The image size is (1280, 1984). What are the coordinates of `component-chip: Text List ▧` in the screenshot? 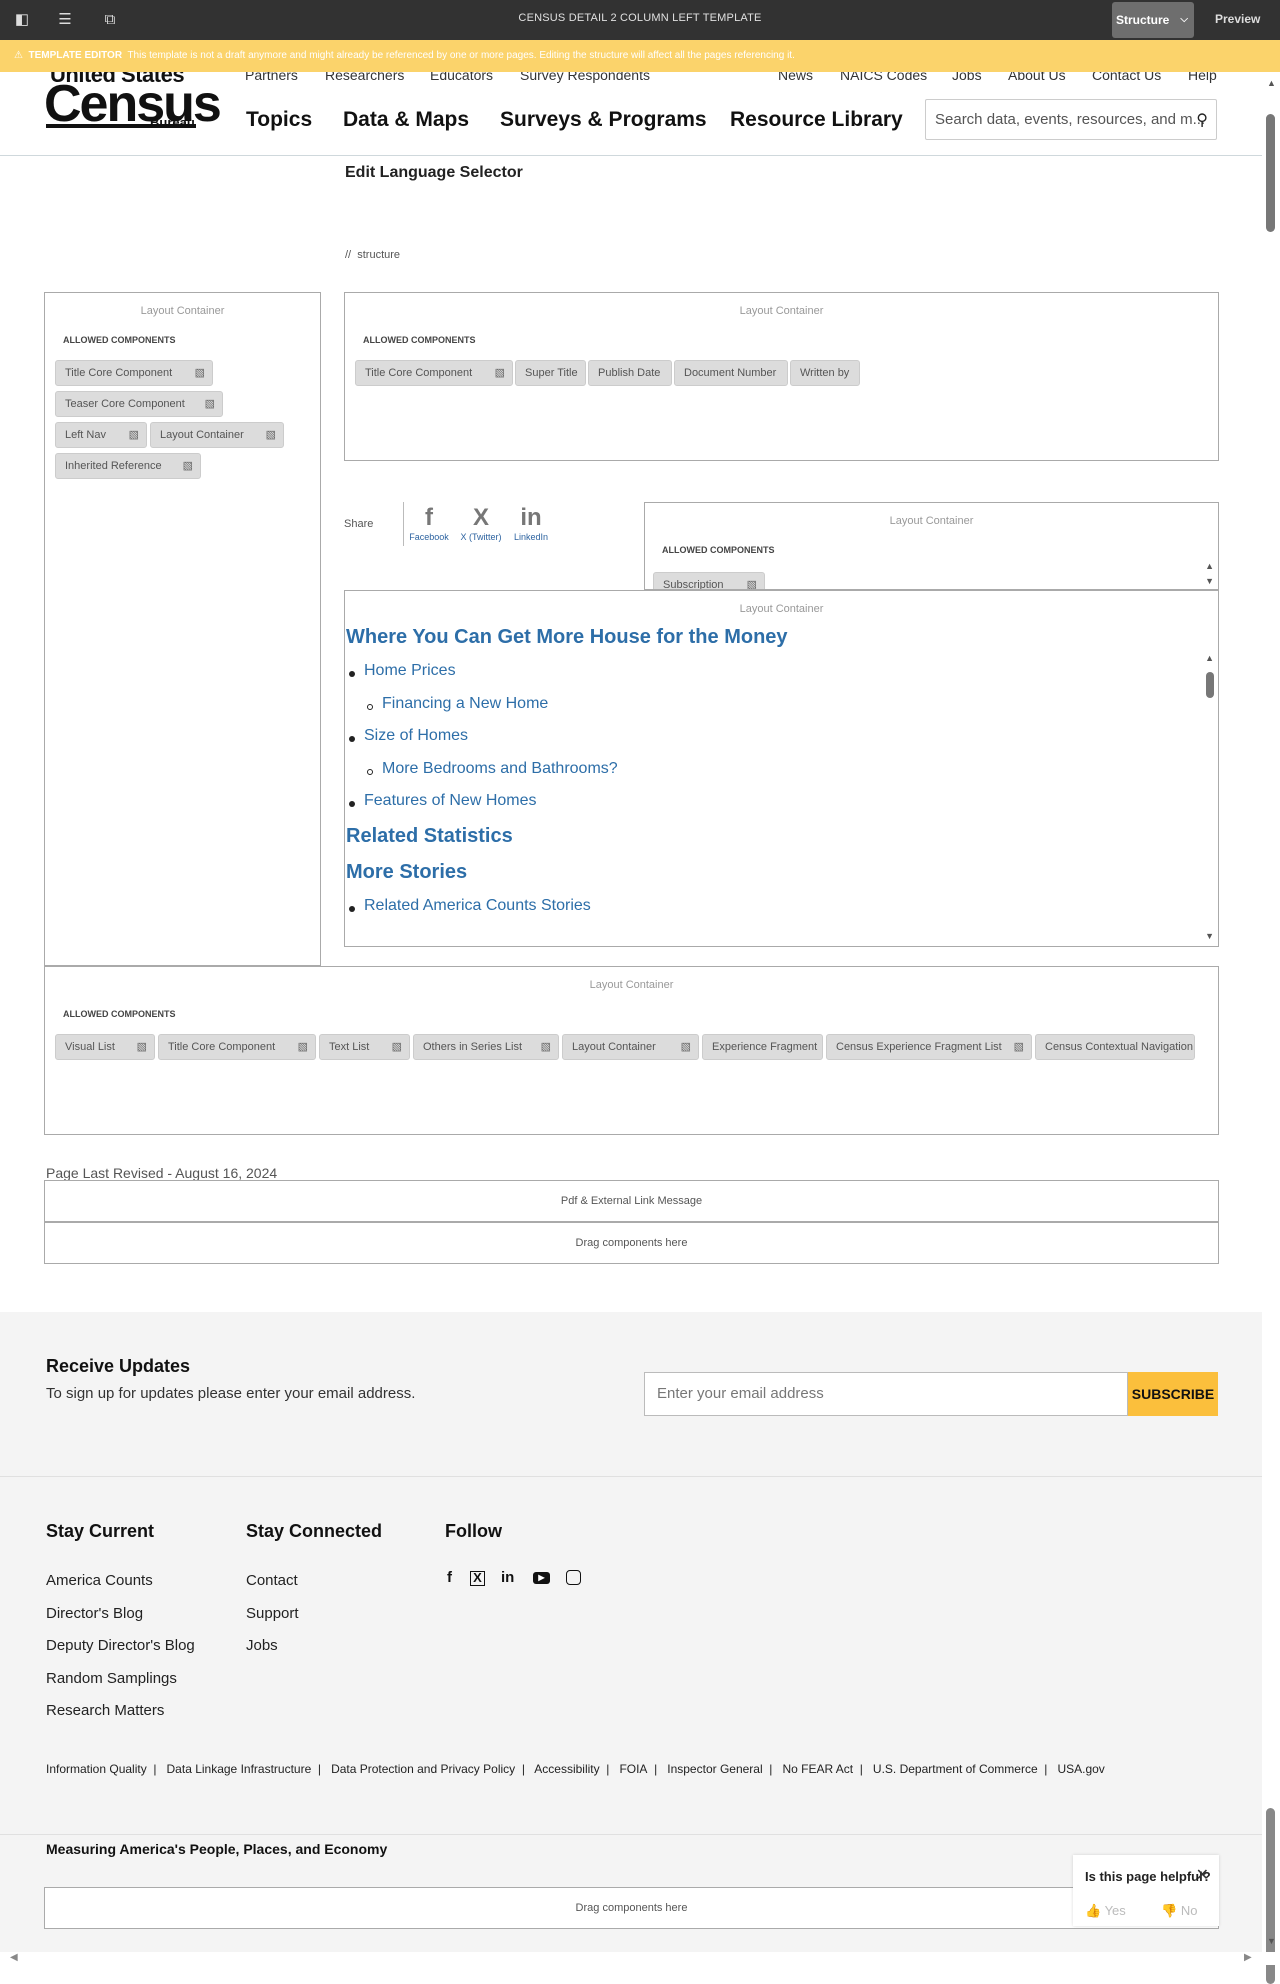 It's located at (364, 1047).